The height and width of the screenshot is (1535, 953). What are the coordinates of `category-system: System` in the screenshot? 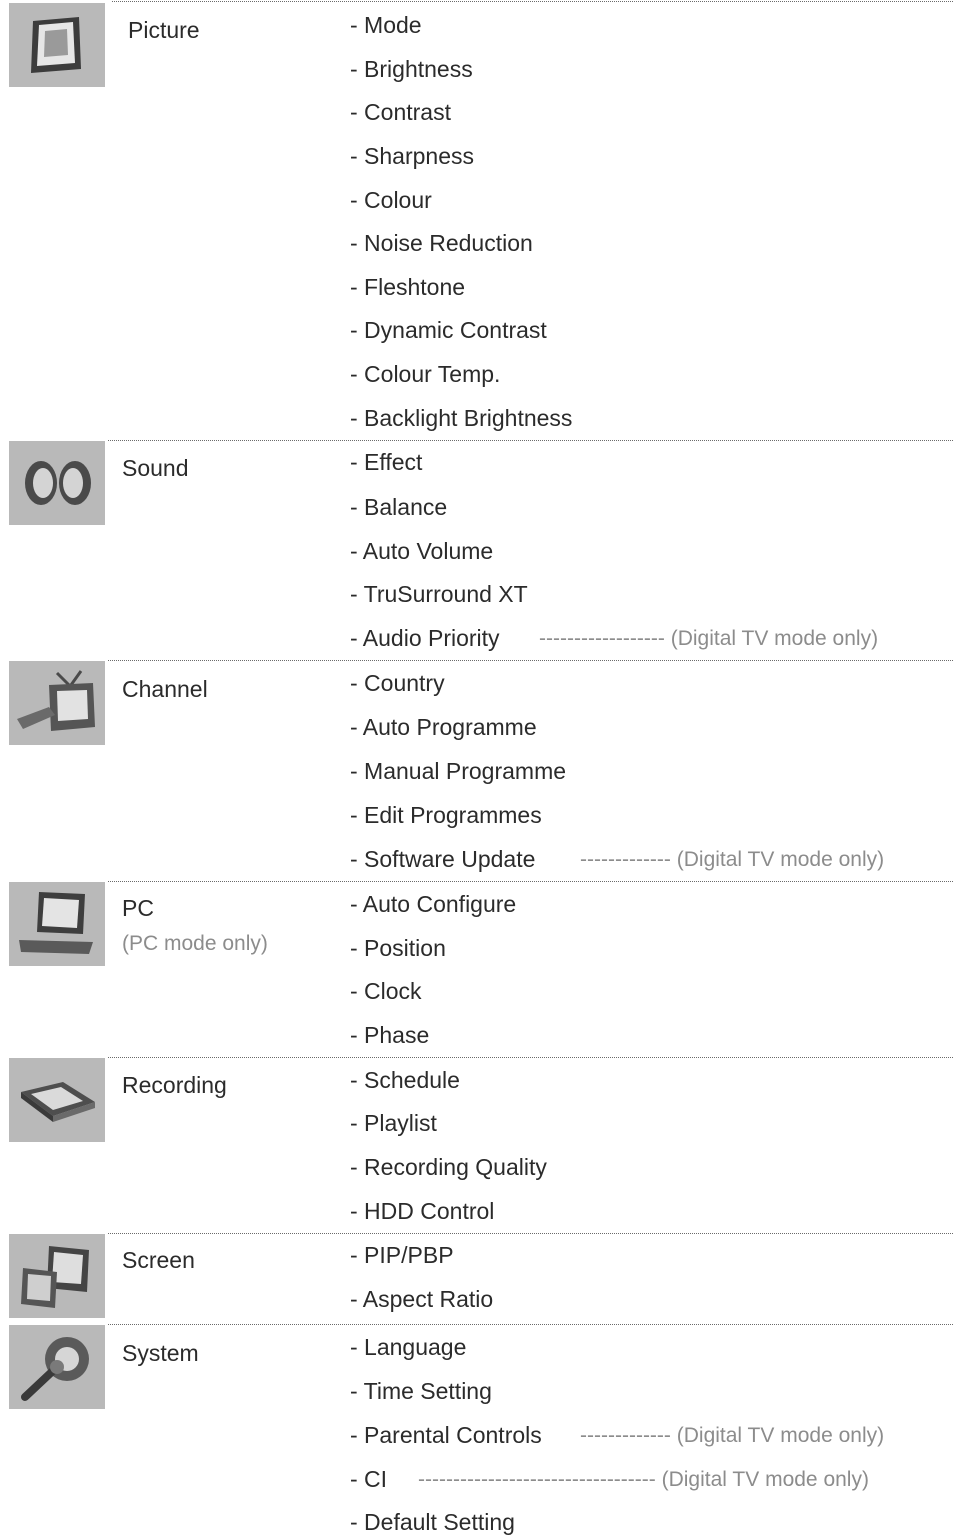 It's located at (160, 1353).